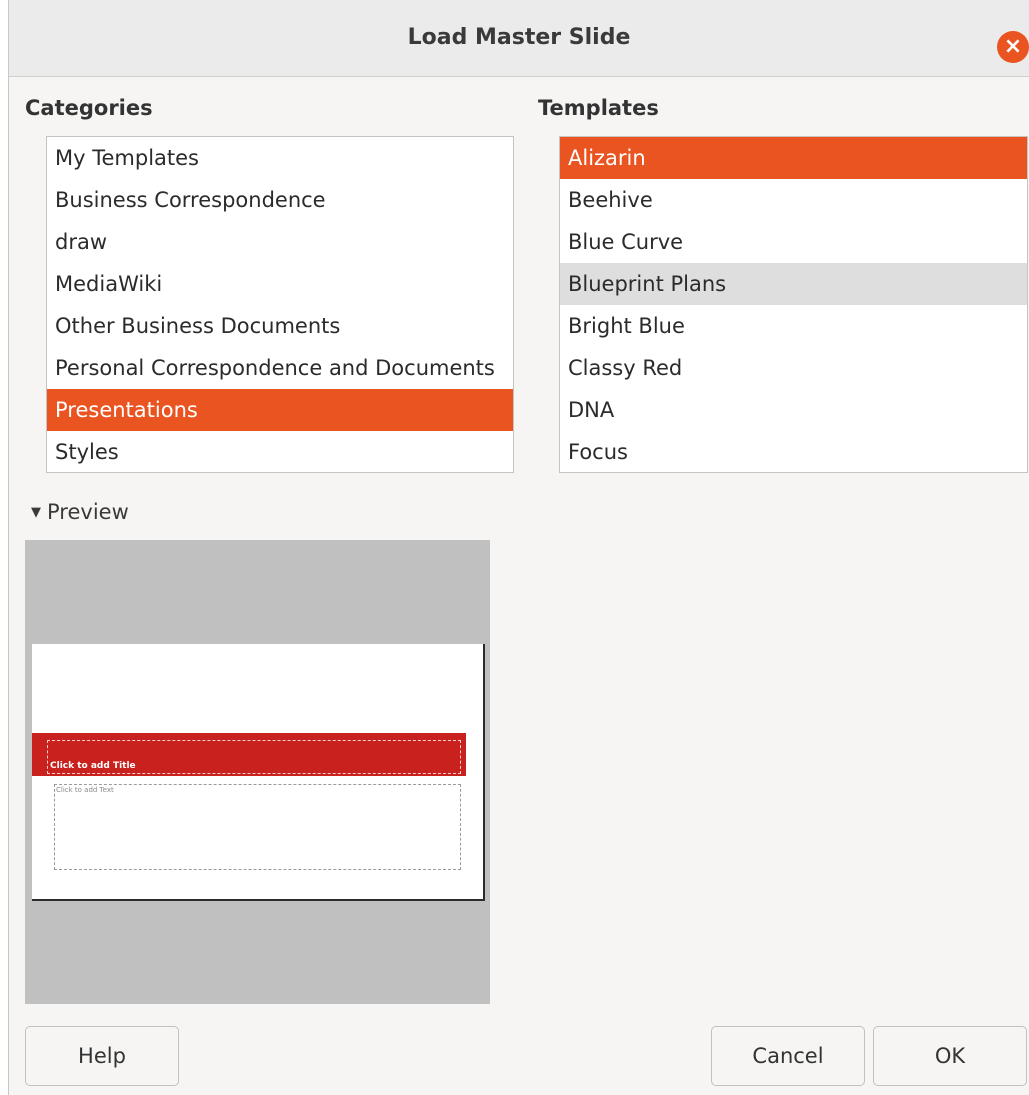 This screenshot has height=1095, width=1029. I want to click on template-item: Focus, so click(793, 451).